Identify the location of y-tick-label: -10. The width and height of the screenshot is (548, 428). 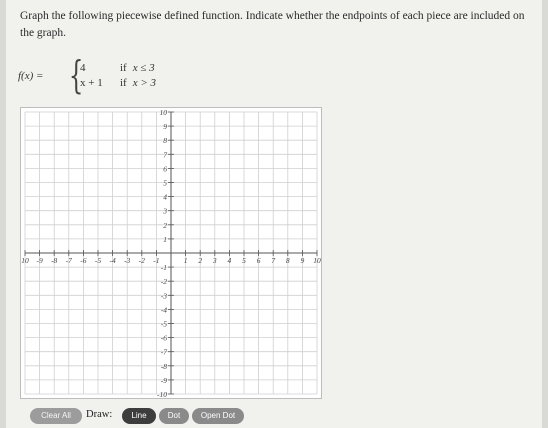
(162, 394).